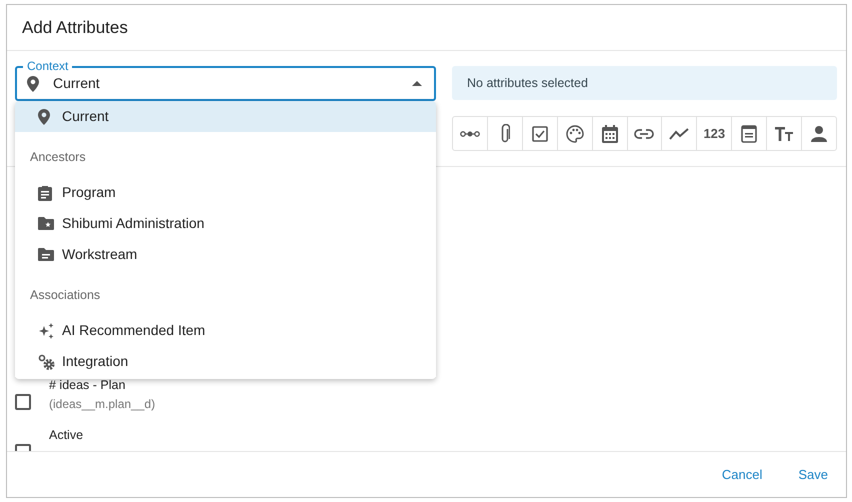 Image resolution: width=852 pixels, height=502 pixels. What do you see at coordinates (505, 134) in the screenshot?
I see `paperclip-icon` at bounding box center [505, 134].